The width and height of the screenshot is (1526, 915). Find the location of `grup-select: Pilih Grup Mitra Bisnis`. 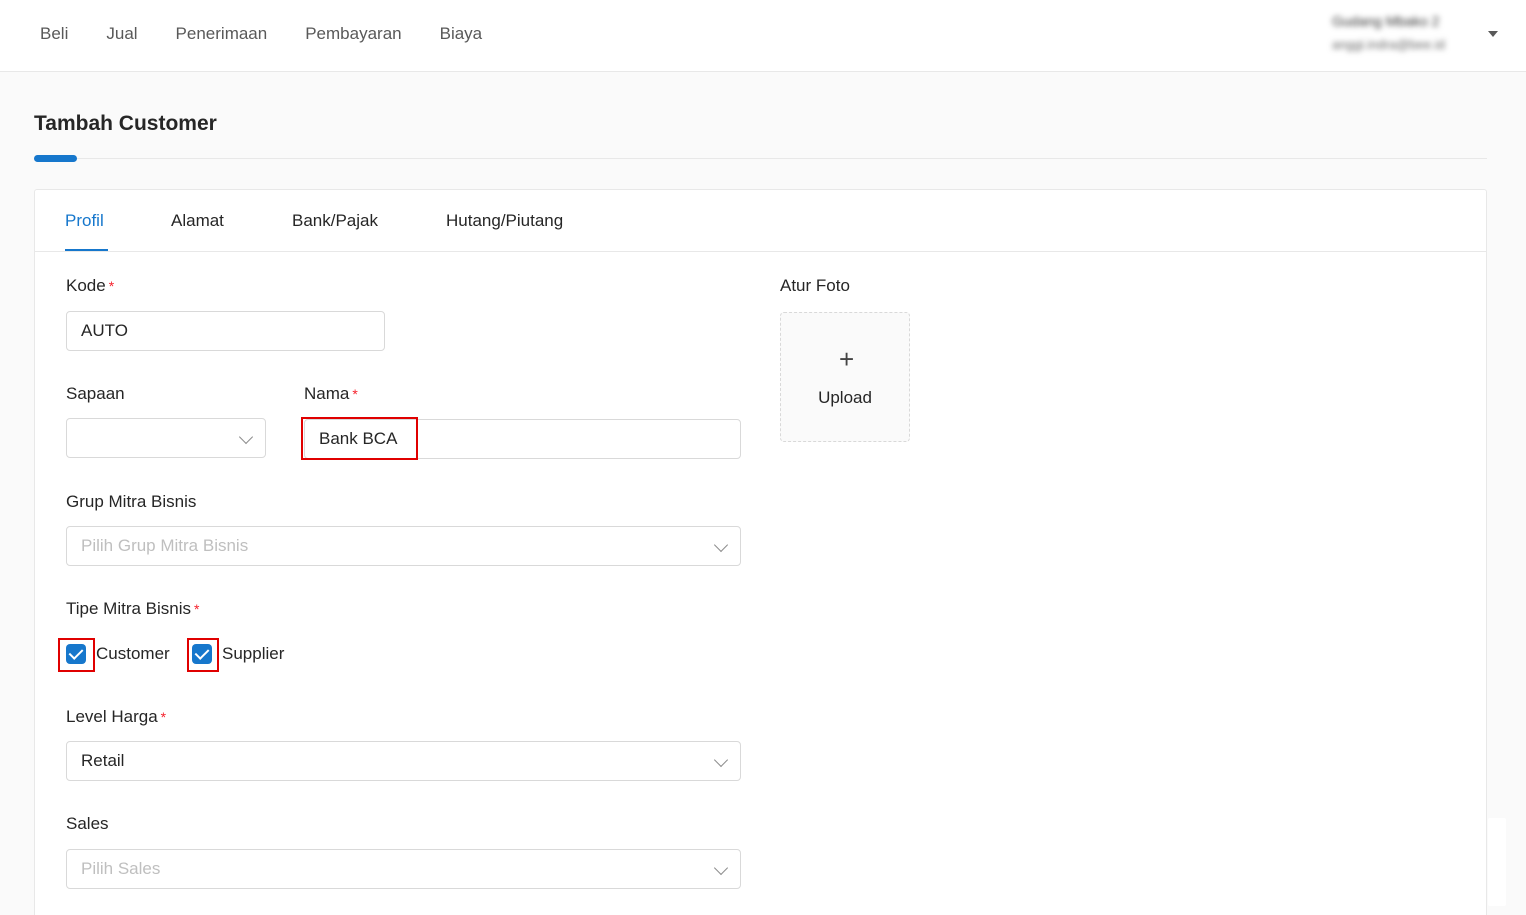

grup-select: Pilih Grup Mitra Bisnis is located at coordinates (403, 546).